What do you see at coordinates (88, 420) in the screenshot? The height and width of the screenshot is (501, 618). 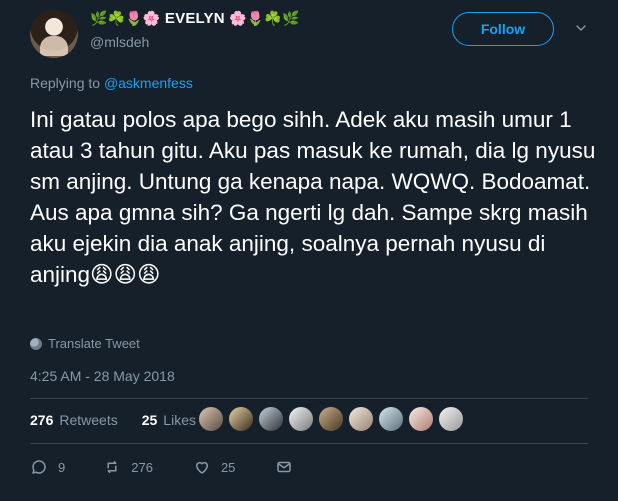 I see `retweets-label: Retweets` at bounding box center [88, 420].